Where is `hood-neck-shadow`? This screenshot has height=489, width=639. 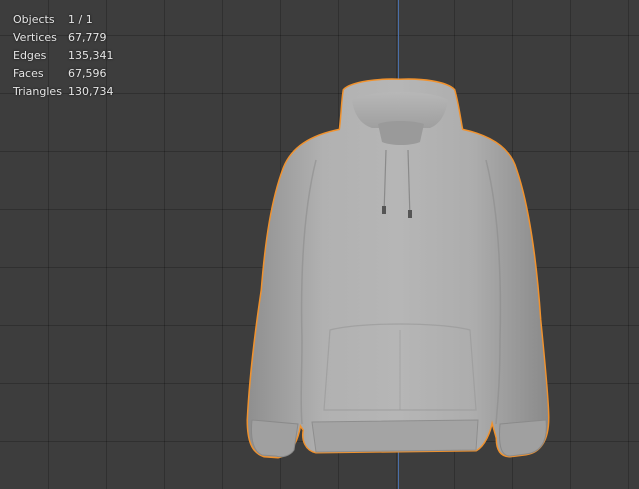
hood-neck-shadow is located at coordinates (401, 133).